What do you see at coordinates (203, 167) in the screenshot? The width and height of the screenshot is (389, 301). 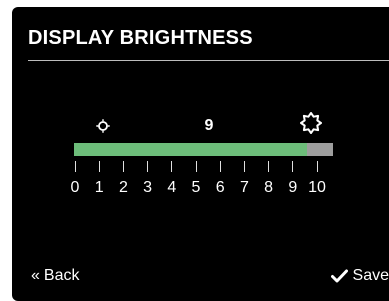 I see `brightness-ticks` at bounding box center [203, 167].